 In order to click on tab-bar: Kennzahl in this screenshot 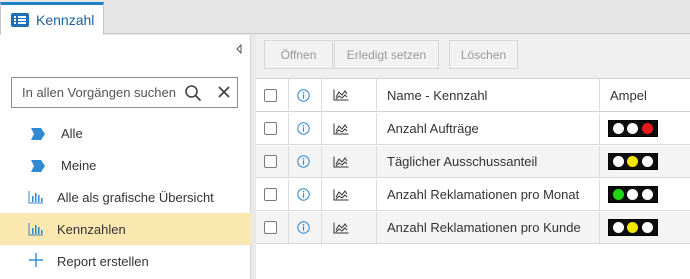, I will do `click(345, 17)`.